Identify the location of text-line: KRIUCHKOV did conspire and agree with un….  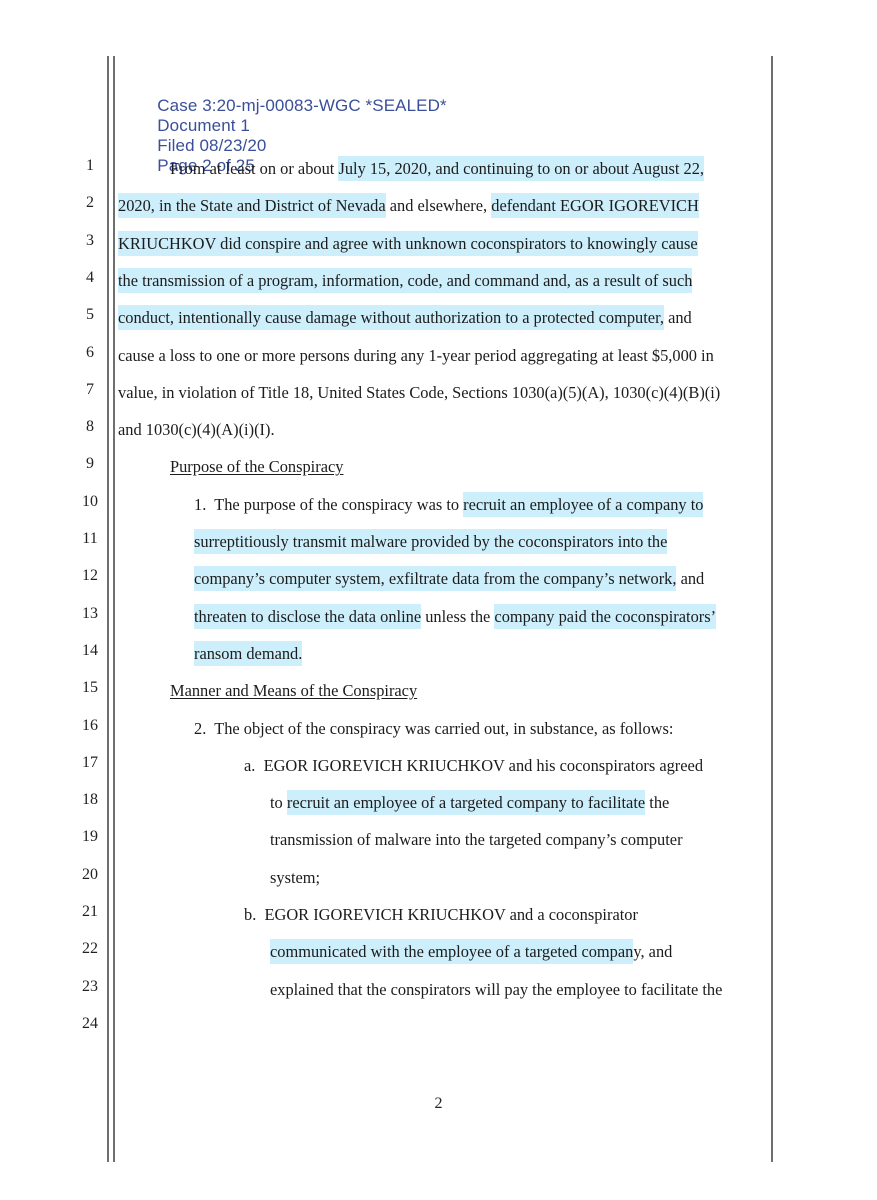
(408, 243).